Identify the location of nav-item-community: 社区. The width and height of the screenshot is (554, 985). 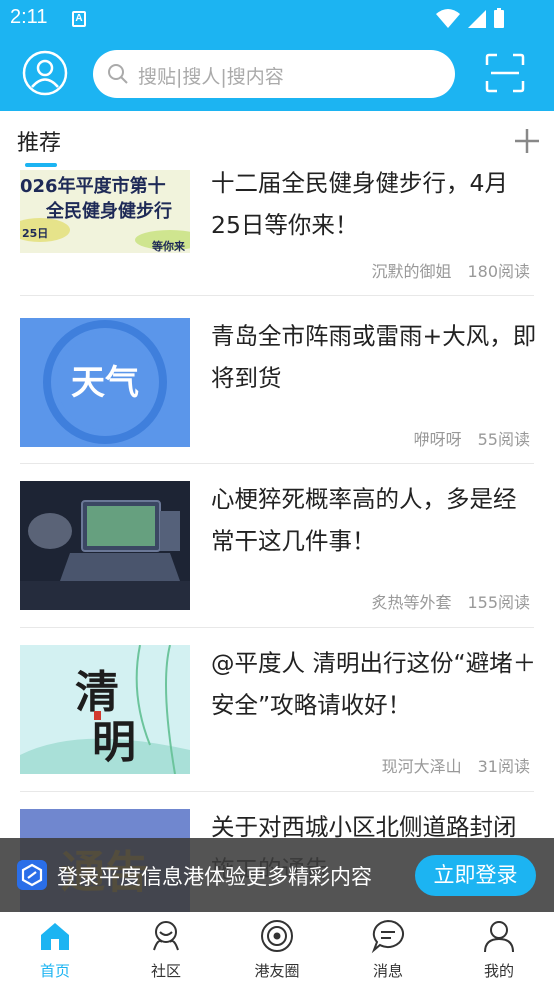
(166, 948).